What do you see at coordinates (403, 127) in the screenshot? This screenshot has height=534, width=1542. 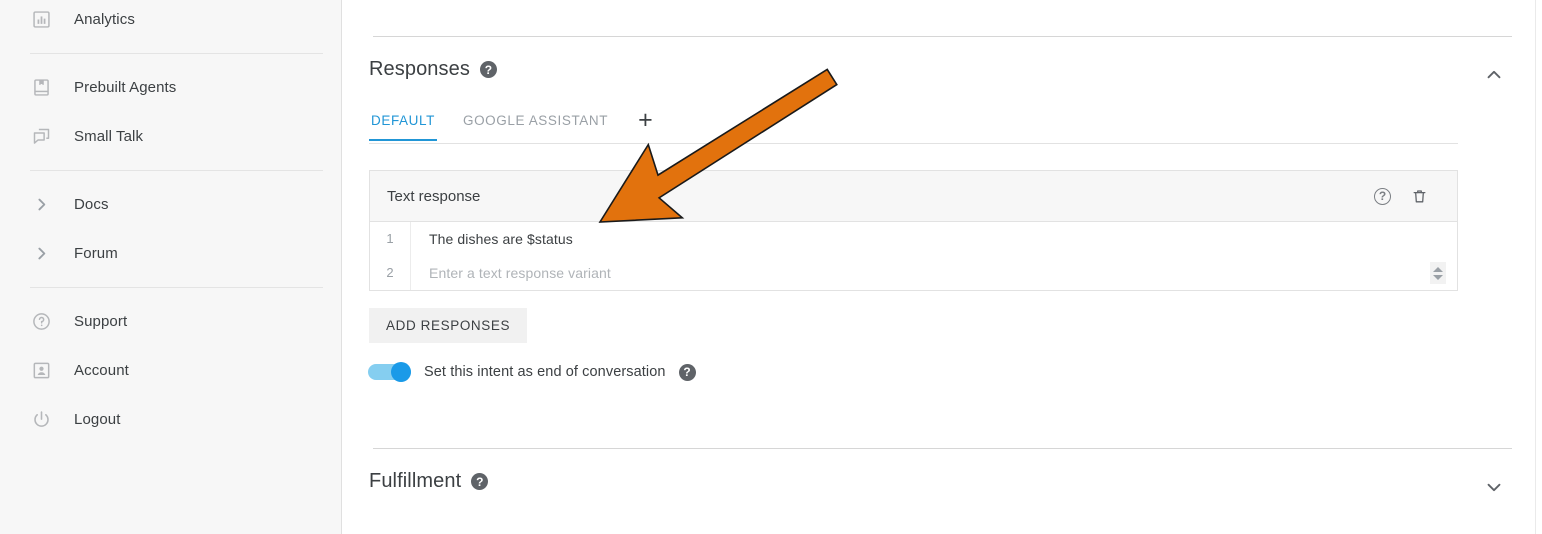 I see `tab-default: DEFAULT` at bounding box center [403, 127].